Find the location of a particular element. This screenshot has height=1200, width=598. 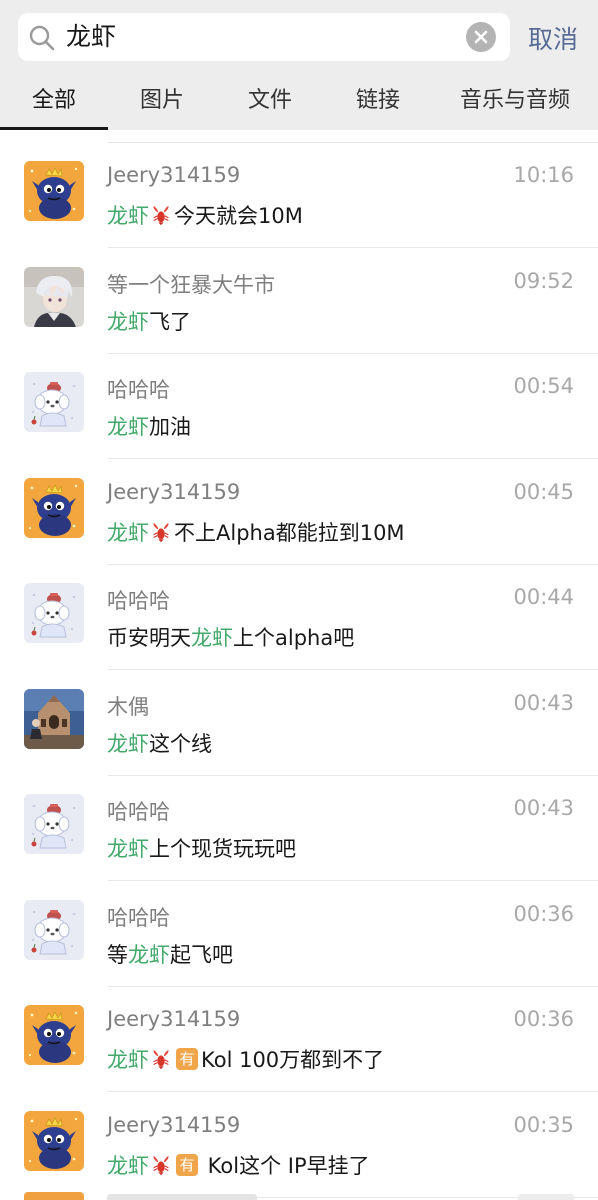

result-row: 等一个狂暴大牛市 09:52 龙虾 飞了 is located at coordinates (299, 301).